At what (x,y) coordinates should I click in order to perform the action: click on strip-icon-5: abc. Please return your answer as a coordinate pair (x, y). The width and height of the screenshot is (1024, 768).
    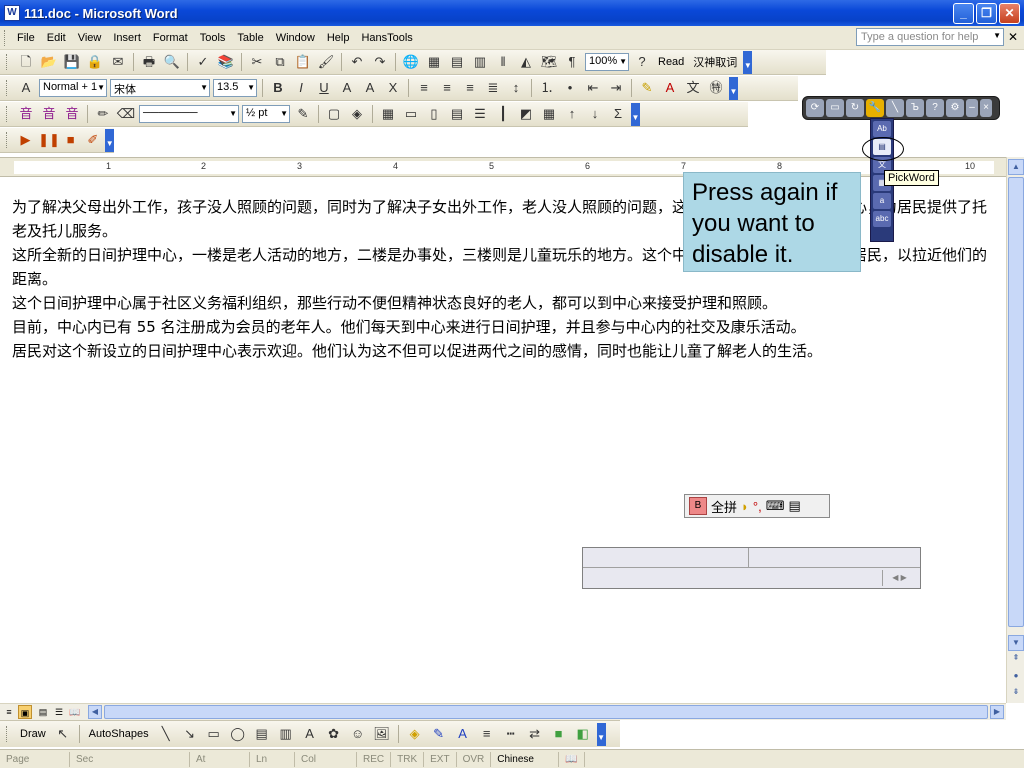
    Looking at the image, I should click on (882, 219).